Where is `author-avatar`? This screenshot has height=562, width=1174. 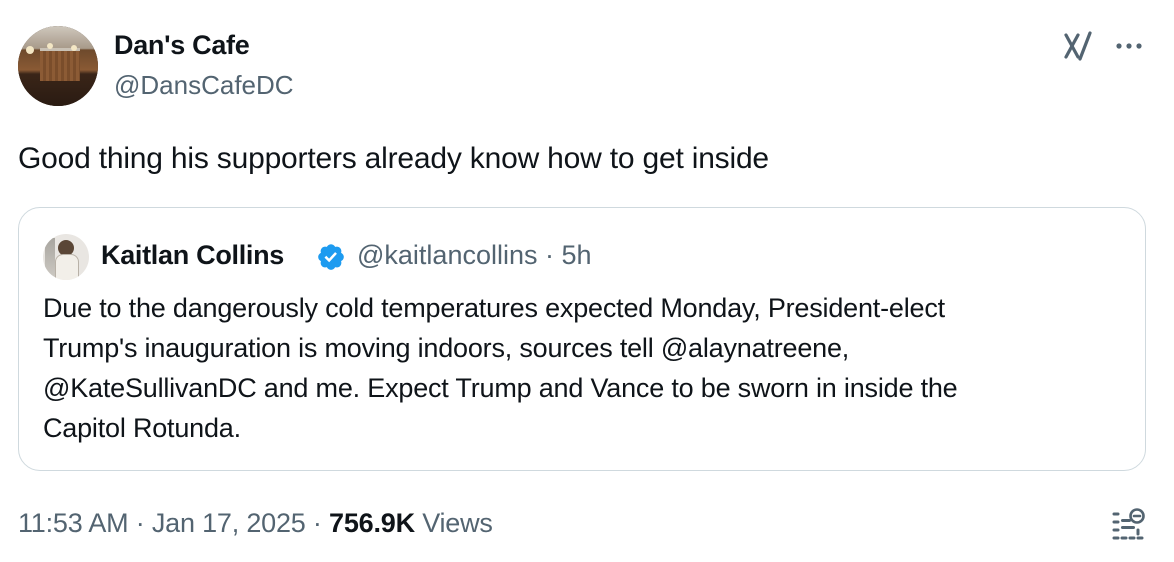 author-avatar is located at coordinates (58, 66).